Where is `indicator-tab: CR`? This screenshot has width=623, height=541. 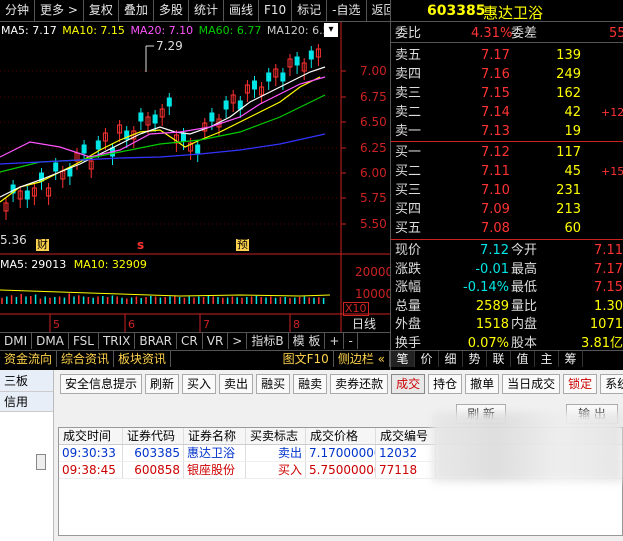 indicator-tab: CR is located at coordinates (190, 341).